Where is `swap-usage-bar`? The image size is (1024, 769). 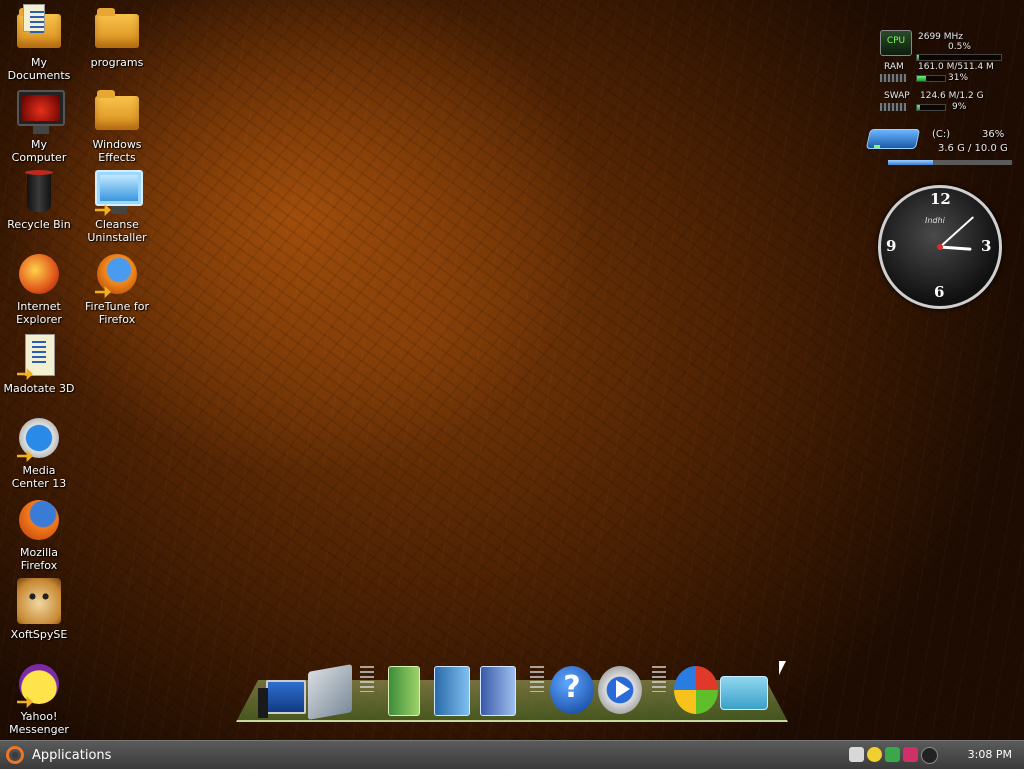 swap-usage-bar is located at coordinates (931, 107).